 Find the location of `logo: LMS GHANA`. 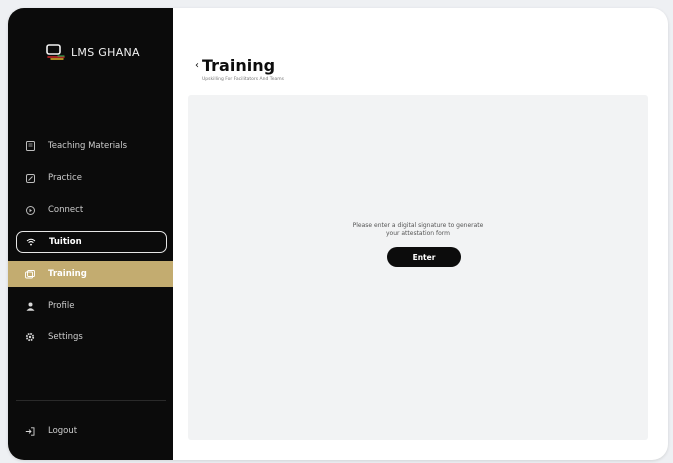

logo: LMS GHANA is located at coordinates (93, 52).